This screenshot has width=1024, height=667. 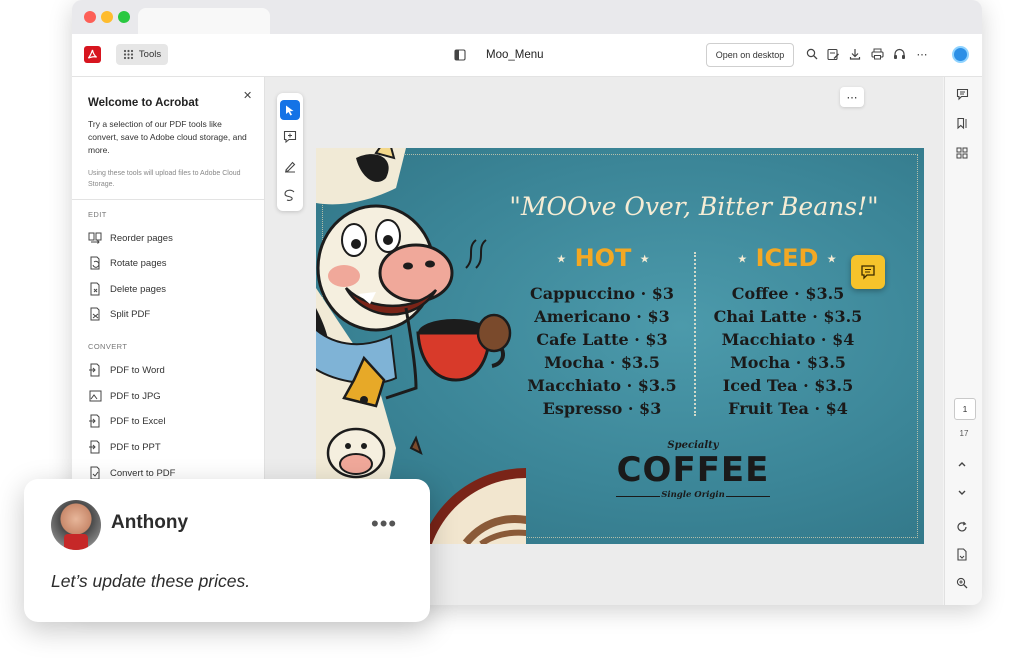 What do you see at coordinates (602, 385) in the screenshot?
I see `menu-item: Macchiato · $3.5` at bounding box center [602, 385].